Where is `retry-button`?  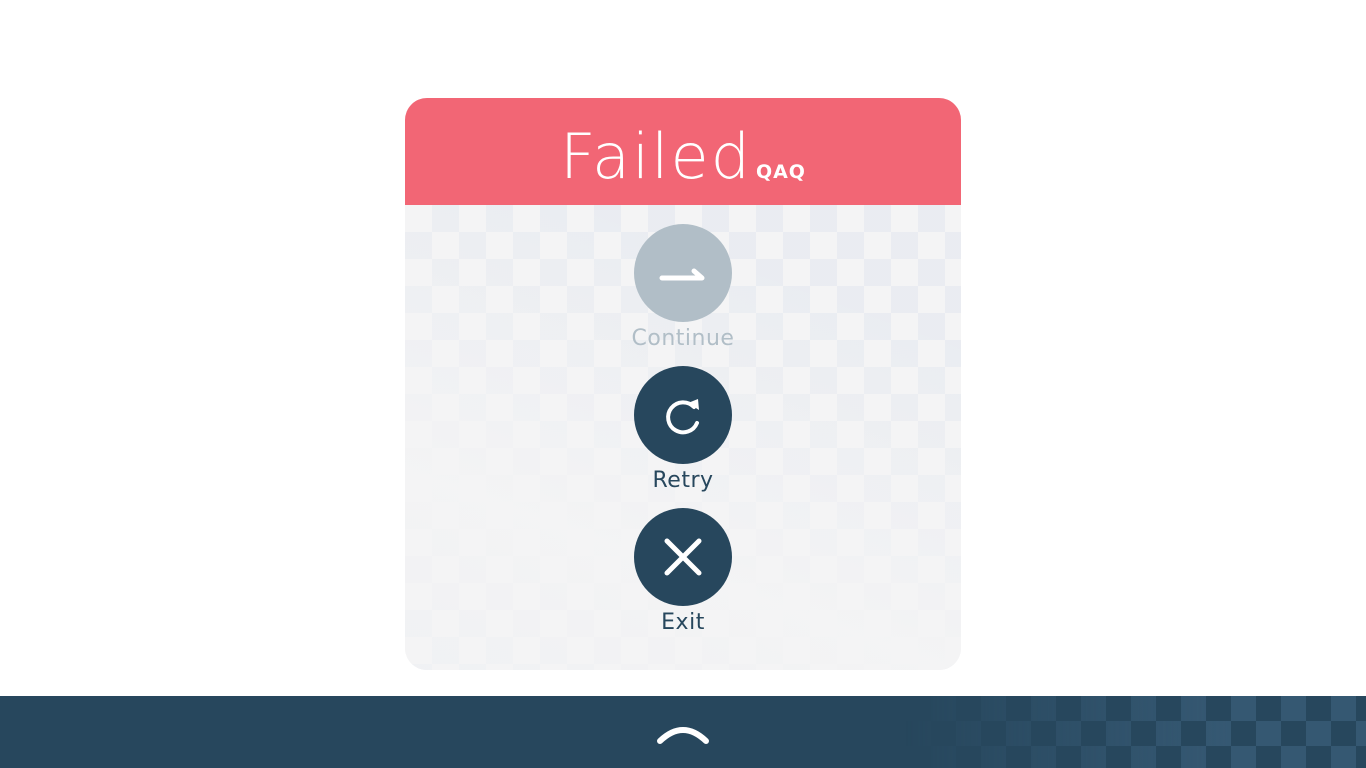 retry-button is located at coordinates (683, 415).